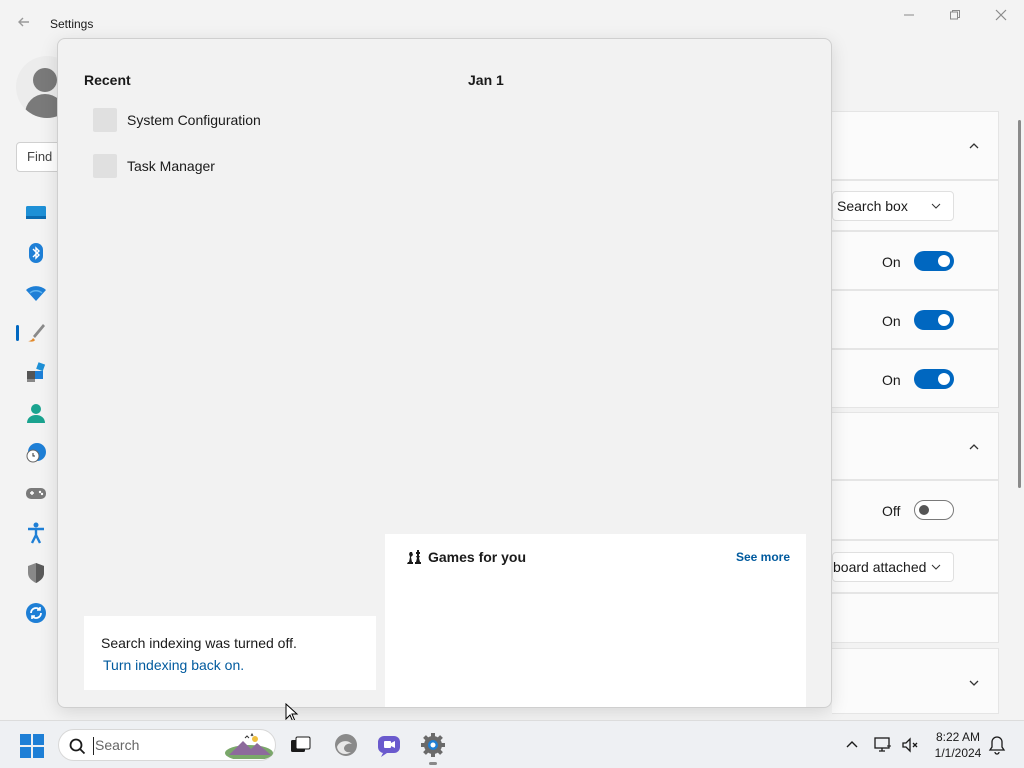 This screenshot has height=768, width=1024. Describe the element at coordinates (997, 745) in the screenshot. I see `notification-bell-icon` at that location.